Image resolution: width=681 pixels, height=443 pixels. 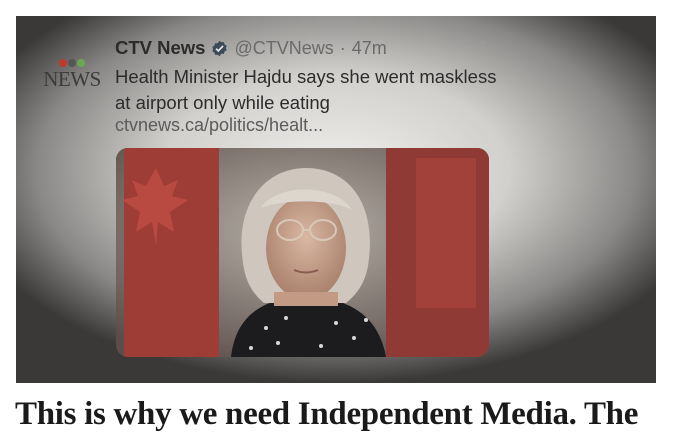 I want to click on tweet-header: CTV News @CTVNews · 47m, so click(x=251, y=48).